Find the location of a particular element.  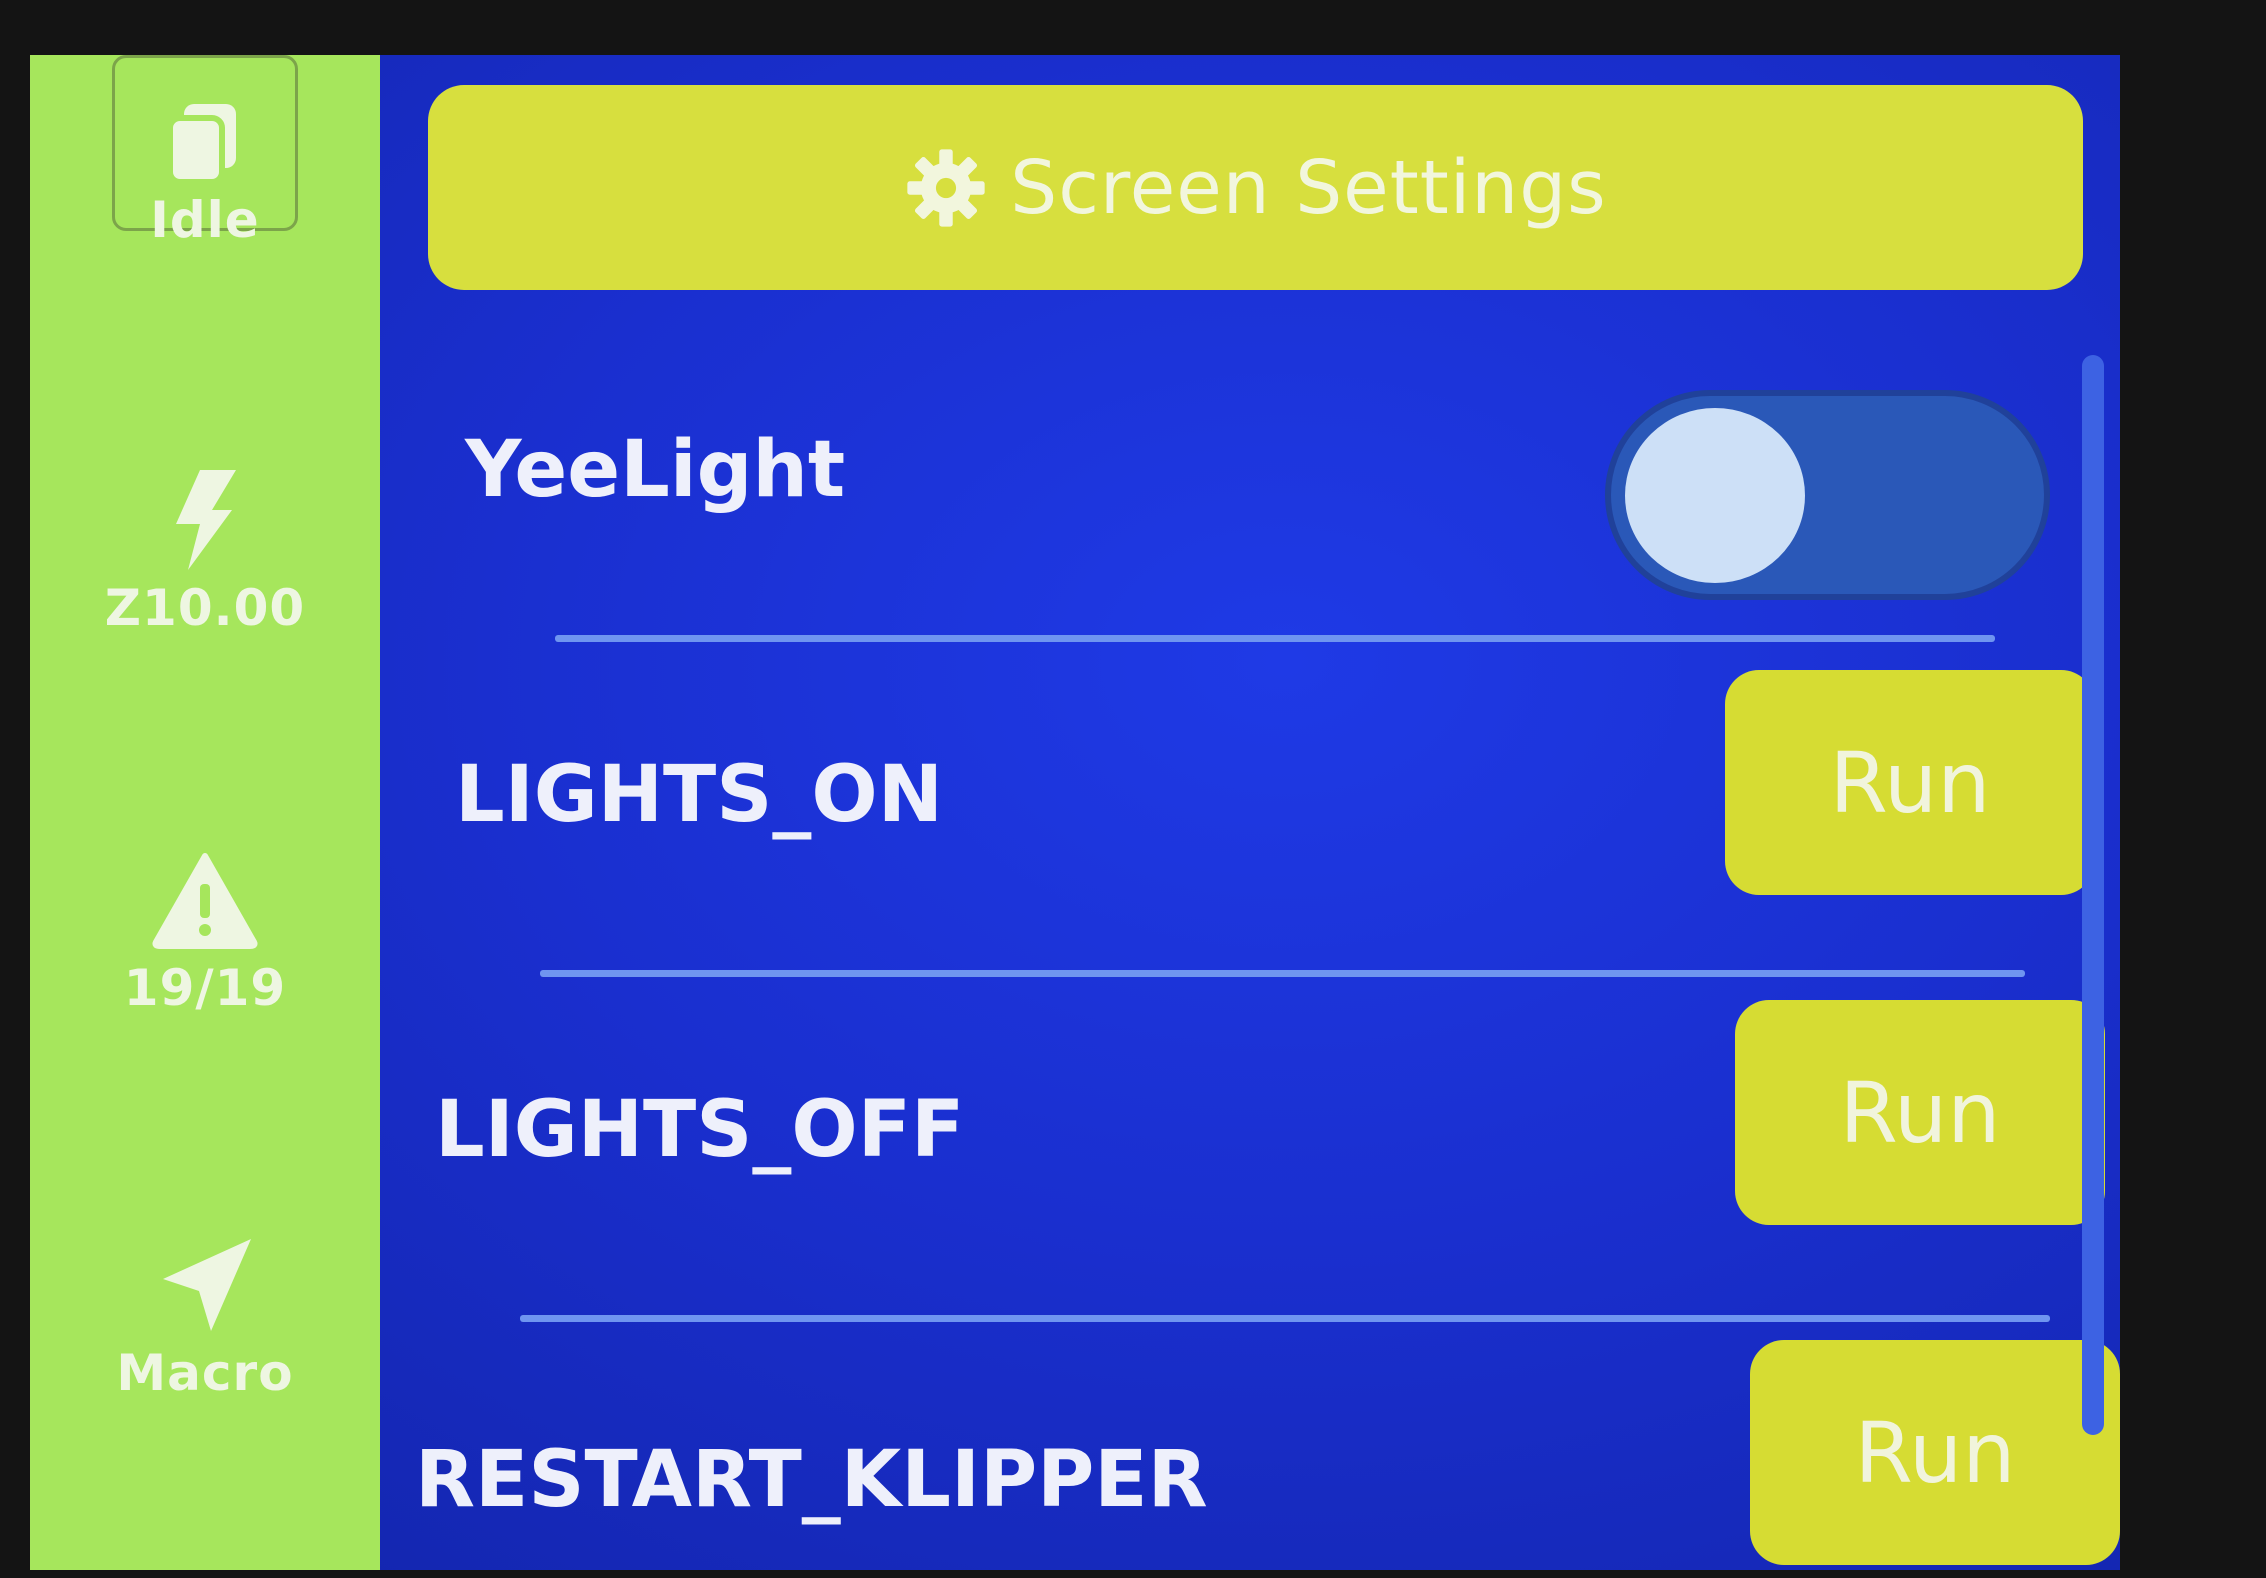

page-title-bar: Screen Settings is located at coordinates (1255, 187).